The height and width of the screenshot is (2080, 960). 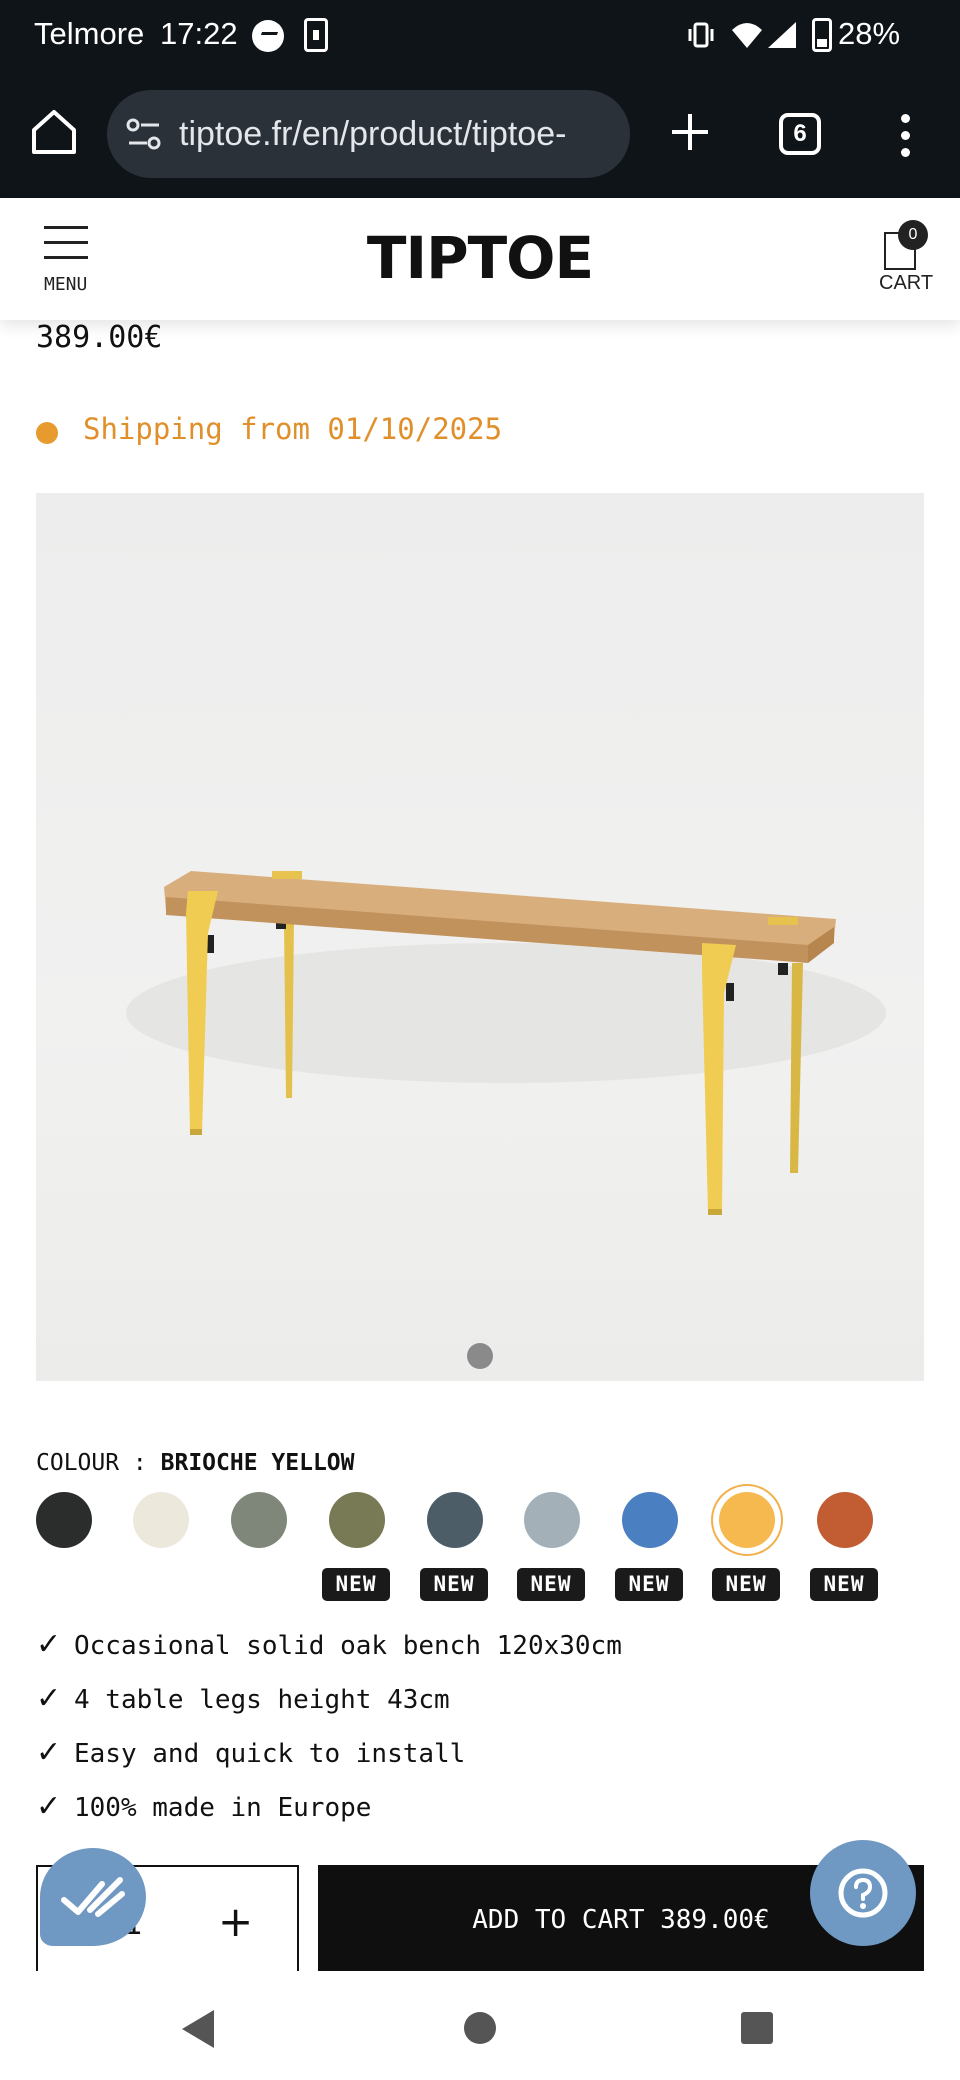 I want to click on more-options-icon, so click(x=905, y=136).